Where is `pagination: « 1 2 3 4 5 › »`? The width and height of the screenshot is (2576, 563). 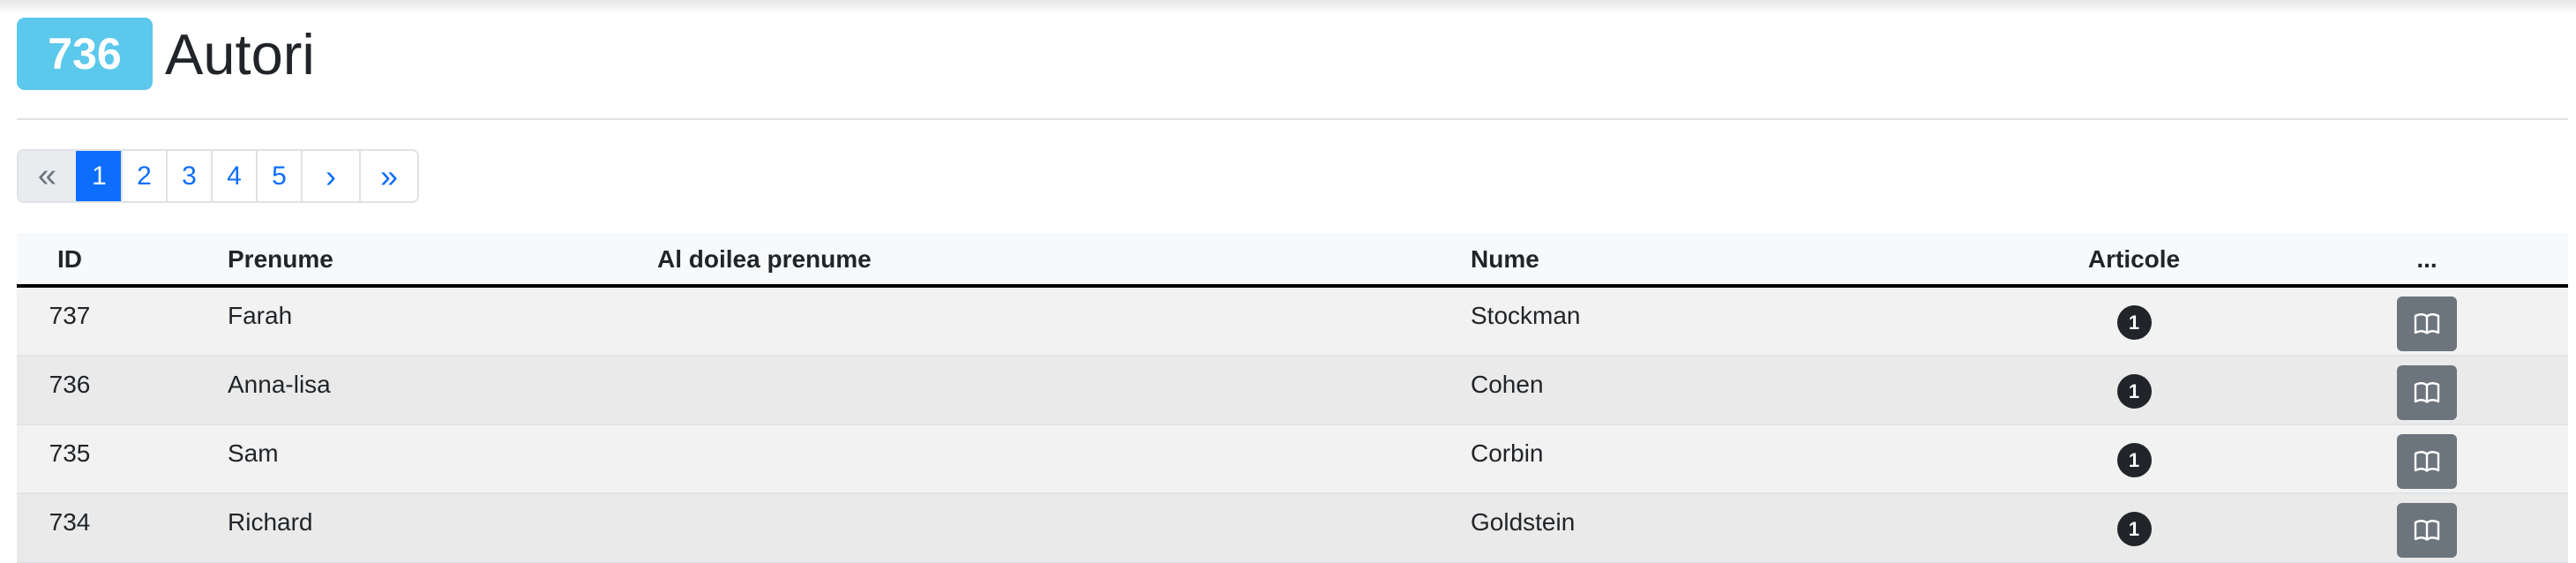 pagination: « 1 2 3 4 5 › » is located at coordinates (218, 176).